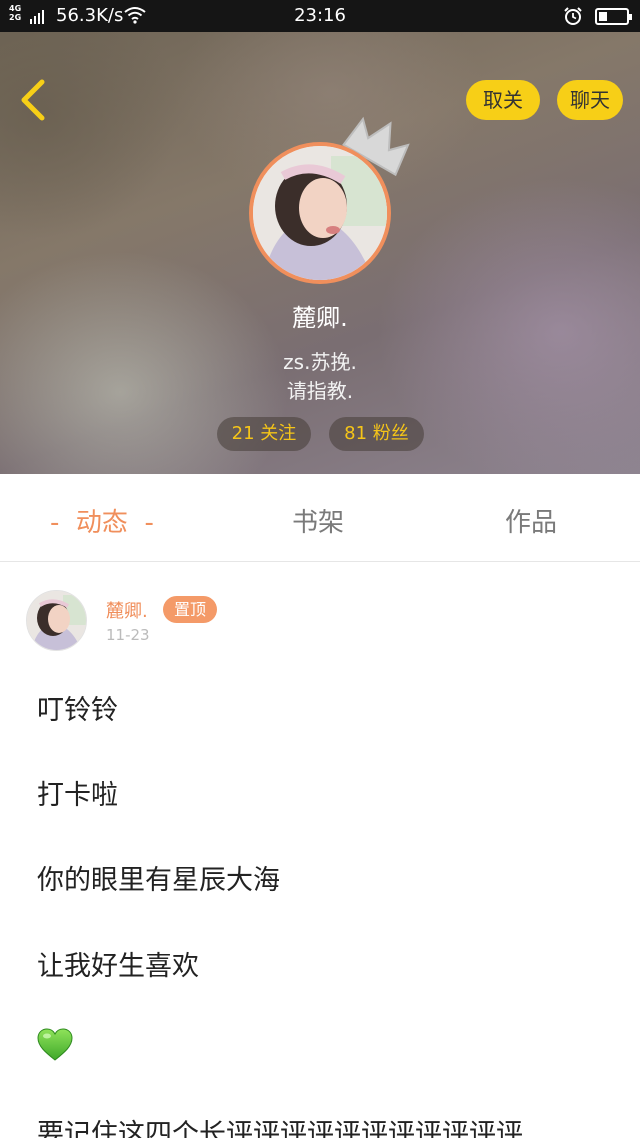 The width and height of the screenshot is (640, 1138). What do you see at coordinates (320, 213) in the screenshot?
I see `avatar` at bounding box center [320, 213].